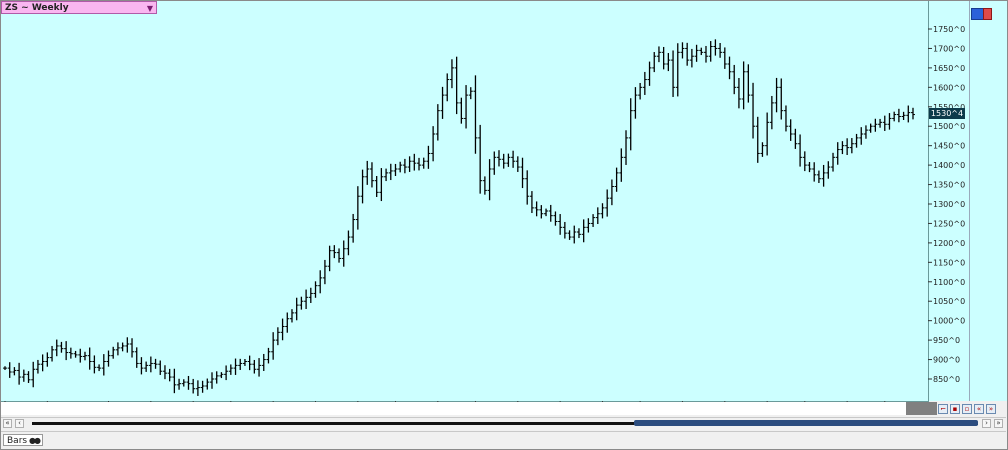 This screenshot has width=1008, height=450. What do you see at coordinates (949, 68) in the screenshot?
I see `price-tick-label: 1650^0` at bounding box center [949, 68].